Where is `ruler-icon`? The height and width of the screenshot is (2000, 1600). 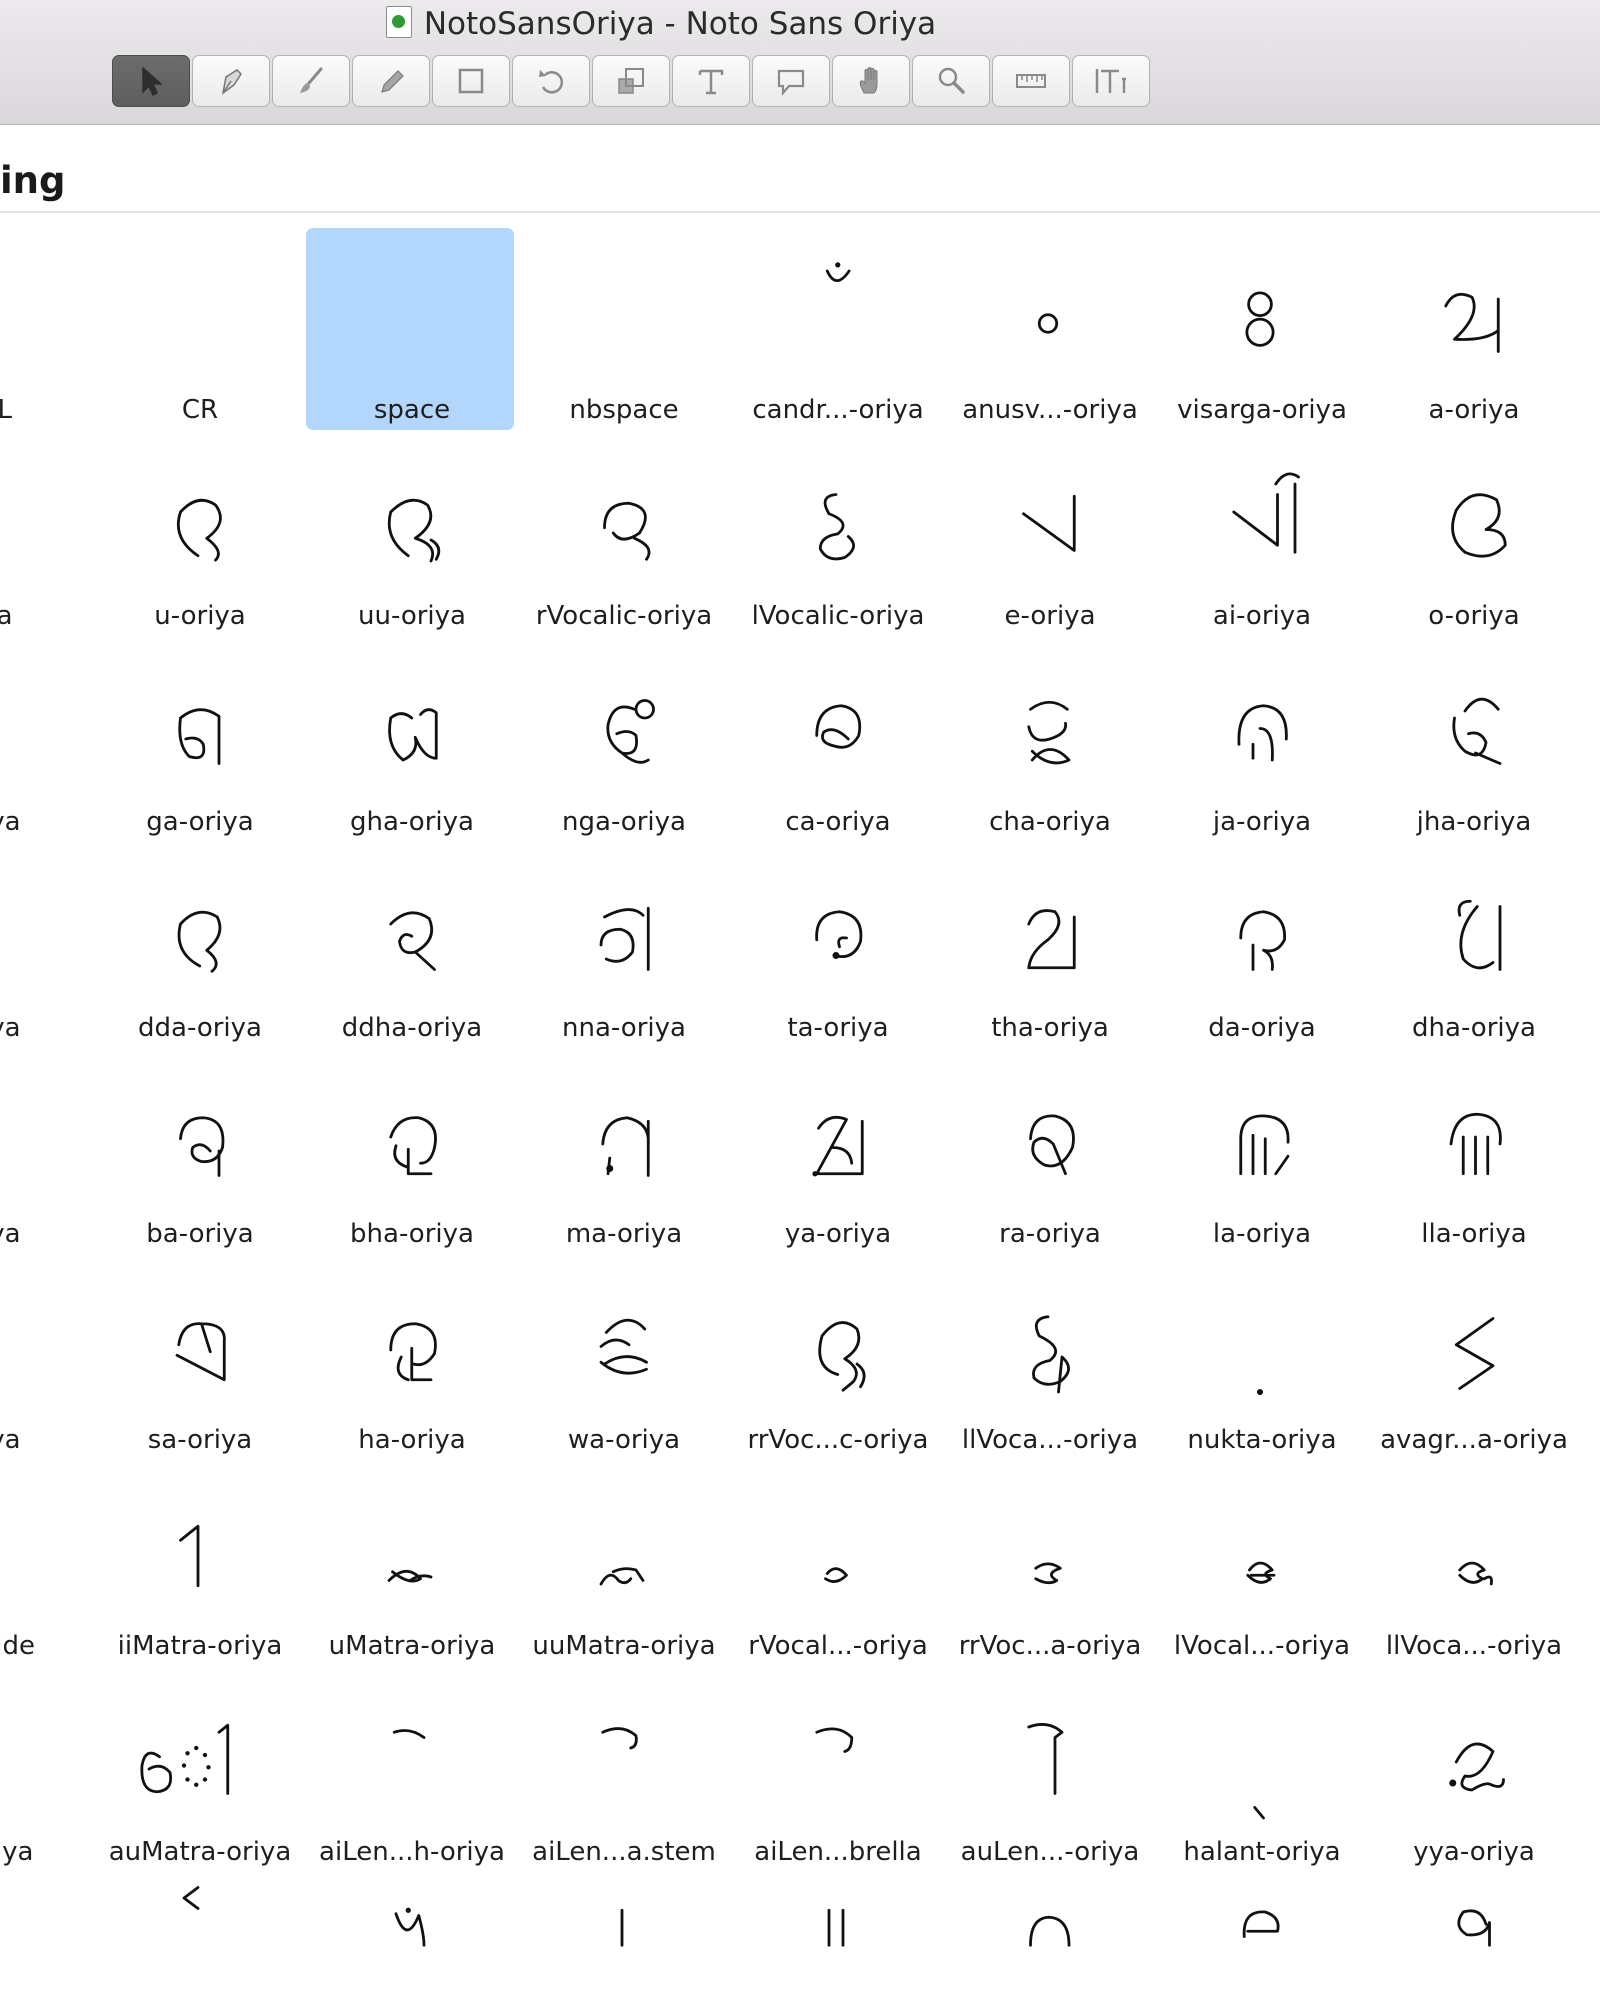
ruler-icon is located at coordinates (1031, 81).